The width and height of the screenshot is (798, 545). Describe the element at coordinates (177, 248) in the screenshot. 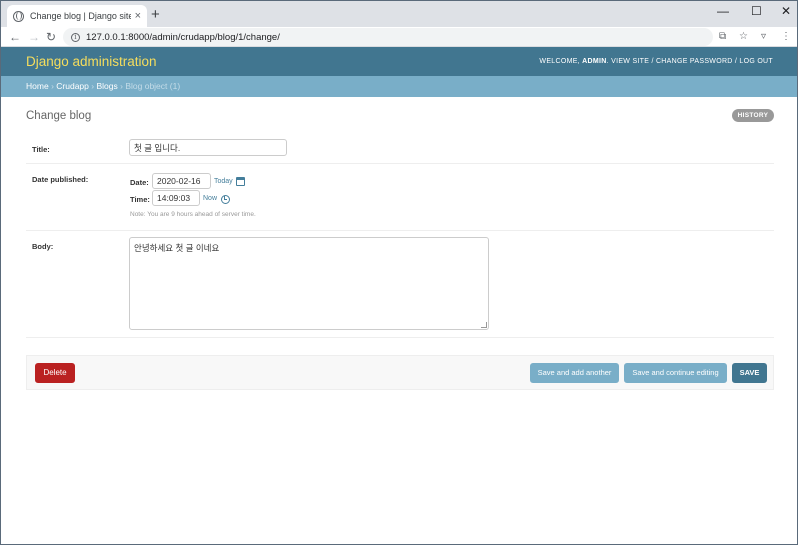

I see `body-text: 안녕하세요 첫 글 이네요` at that location.